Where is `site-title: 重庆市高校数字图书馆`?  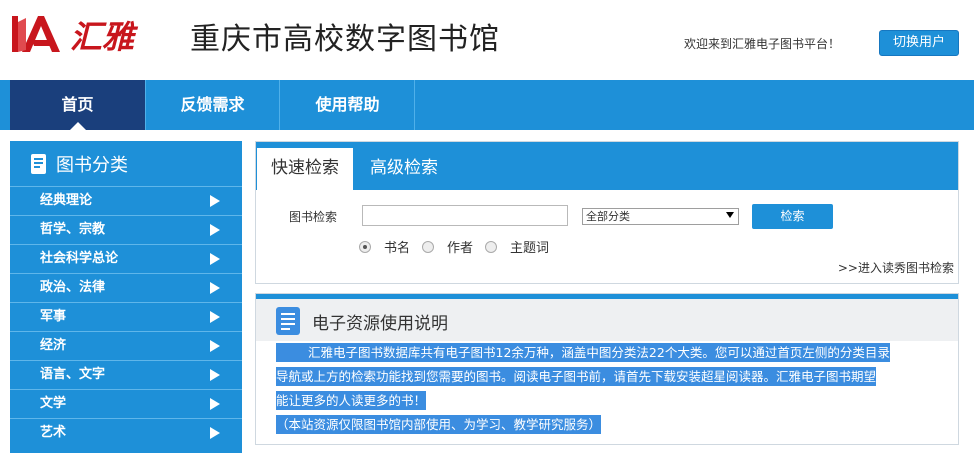 site-title: 重庆市高校数字图书馆 is located at coordinates (345, 39).